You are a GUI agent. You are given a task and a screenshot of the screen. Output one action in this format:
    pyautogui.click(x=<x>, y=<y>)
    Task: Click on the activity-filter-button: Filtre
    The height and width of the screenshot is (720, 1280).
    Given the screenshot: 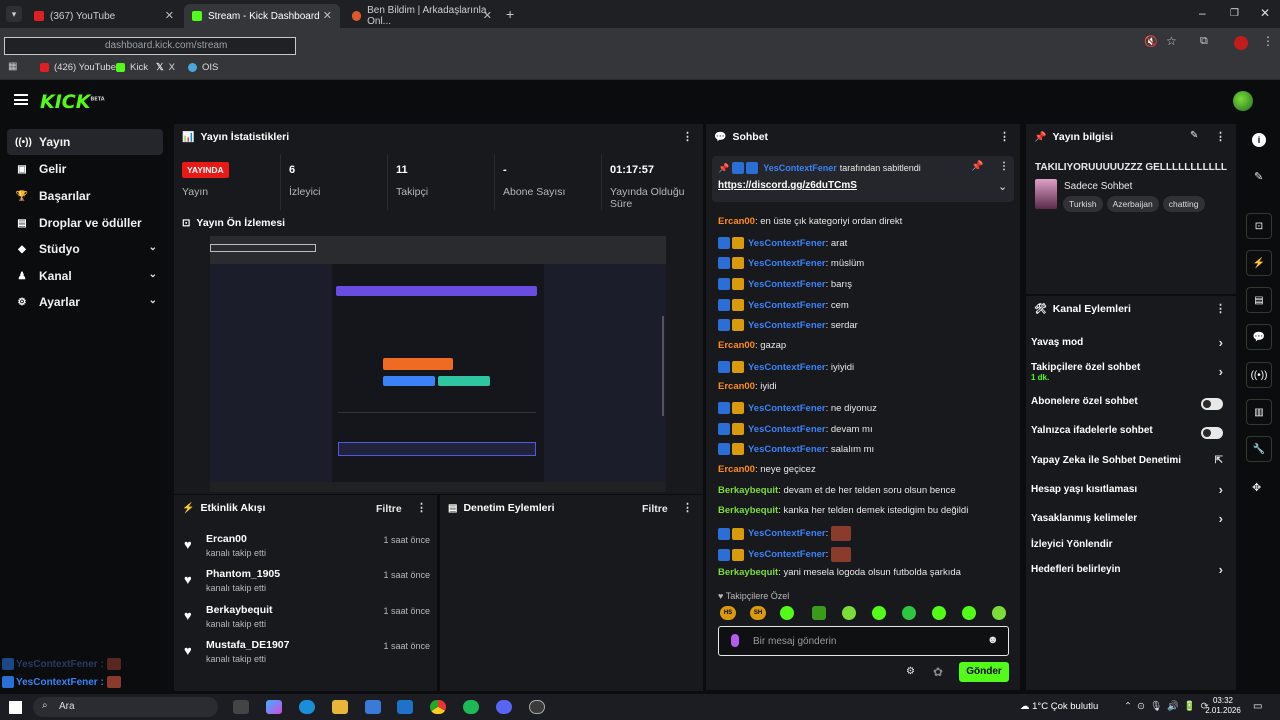 What is the action you would take?
    pyautogui.click(x=389, y=509)
    